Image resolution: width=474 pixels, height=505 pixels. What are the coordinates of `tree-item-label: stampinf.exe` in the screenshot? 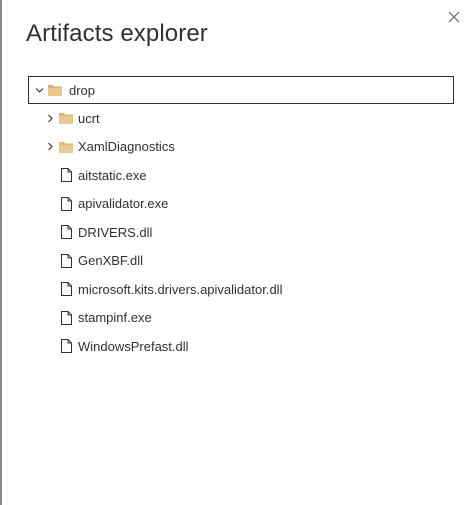 It's located at (115, 318).